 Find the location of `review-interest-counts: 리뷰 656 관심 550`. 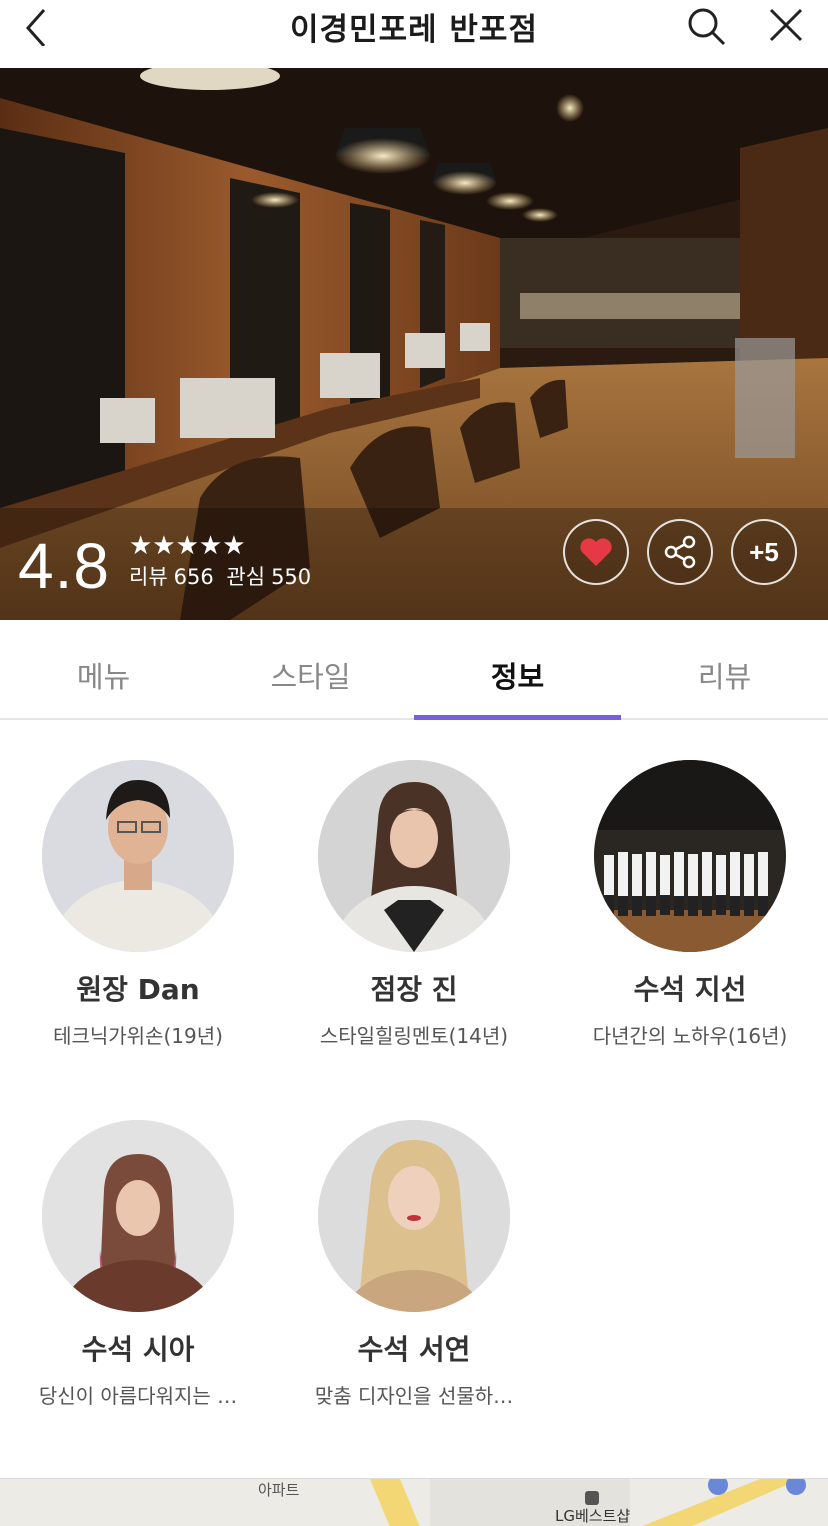

review-interest-counts: 리뷰 656 관심 550 is located at coordinates (223, 577).